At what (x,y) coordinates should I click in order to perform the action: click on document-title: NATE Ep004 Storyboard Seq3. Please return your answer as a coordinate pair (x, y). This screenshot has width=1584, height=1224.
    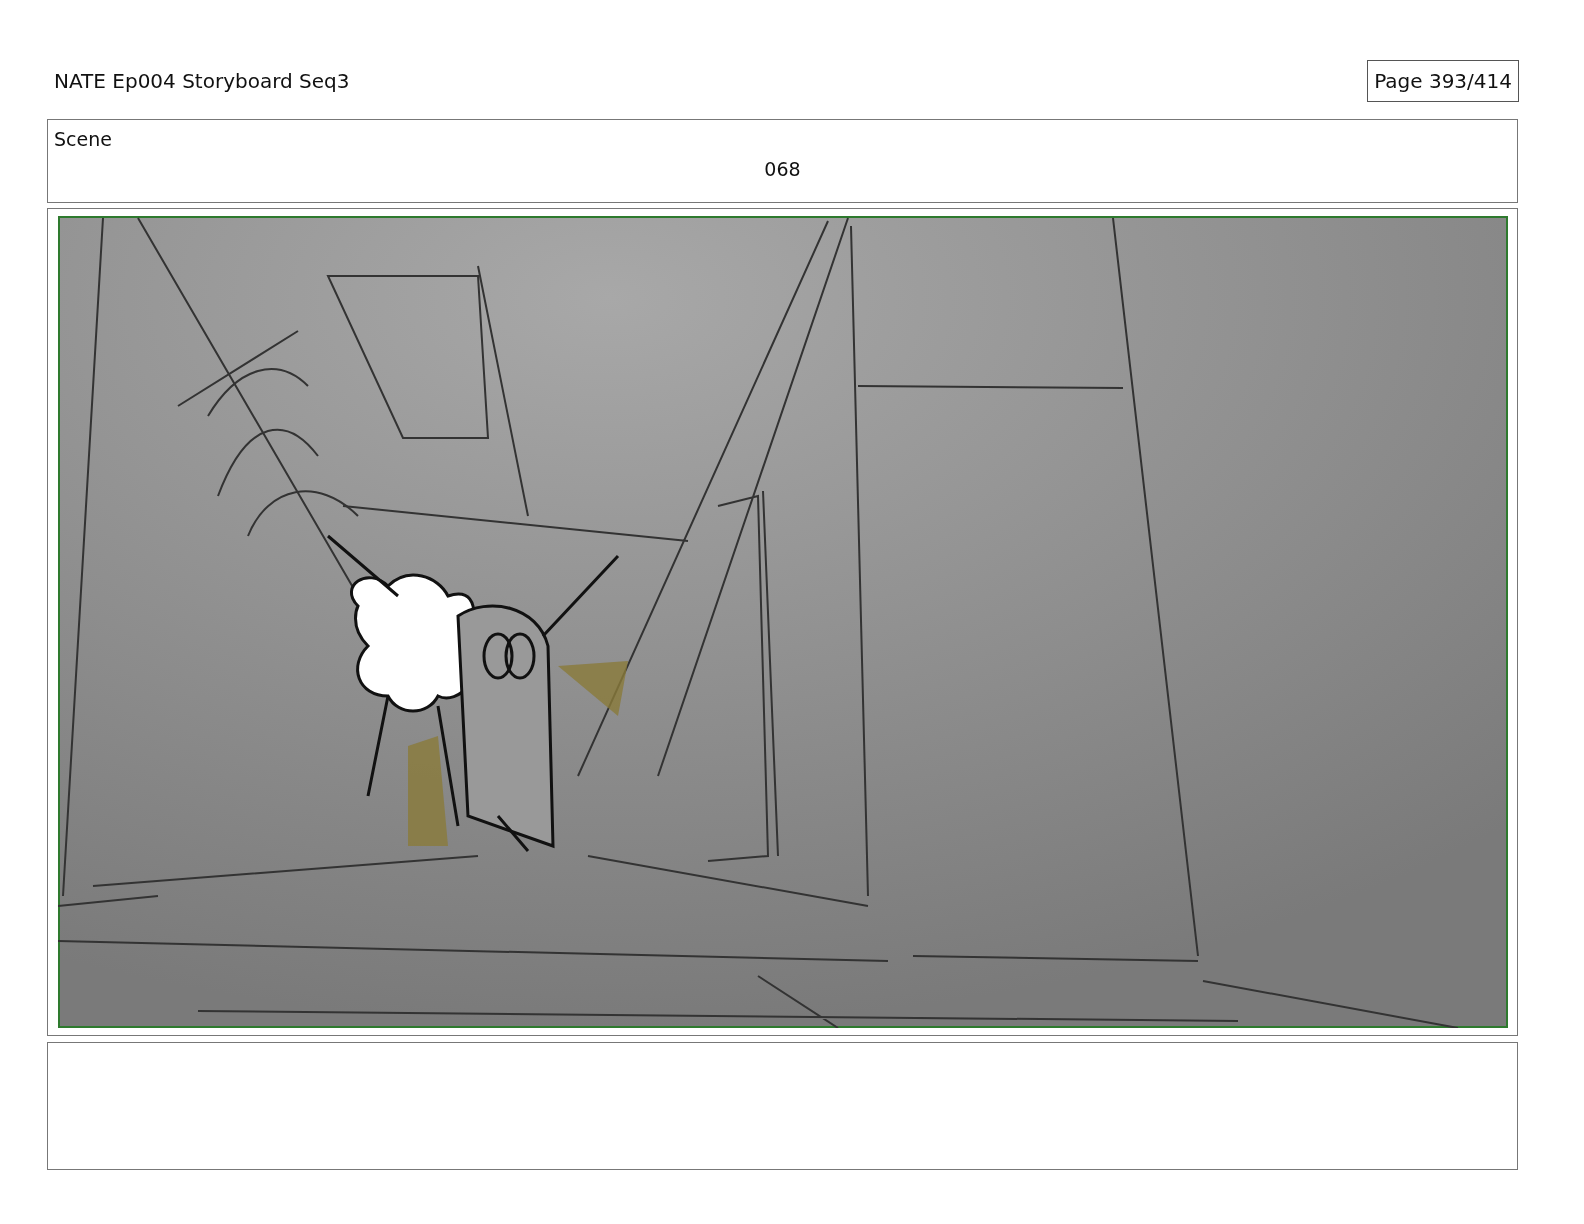
    Looking at the image, I should click on (202, 81).